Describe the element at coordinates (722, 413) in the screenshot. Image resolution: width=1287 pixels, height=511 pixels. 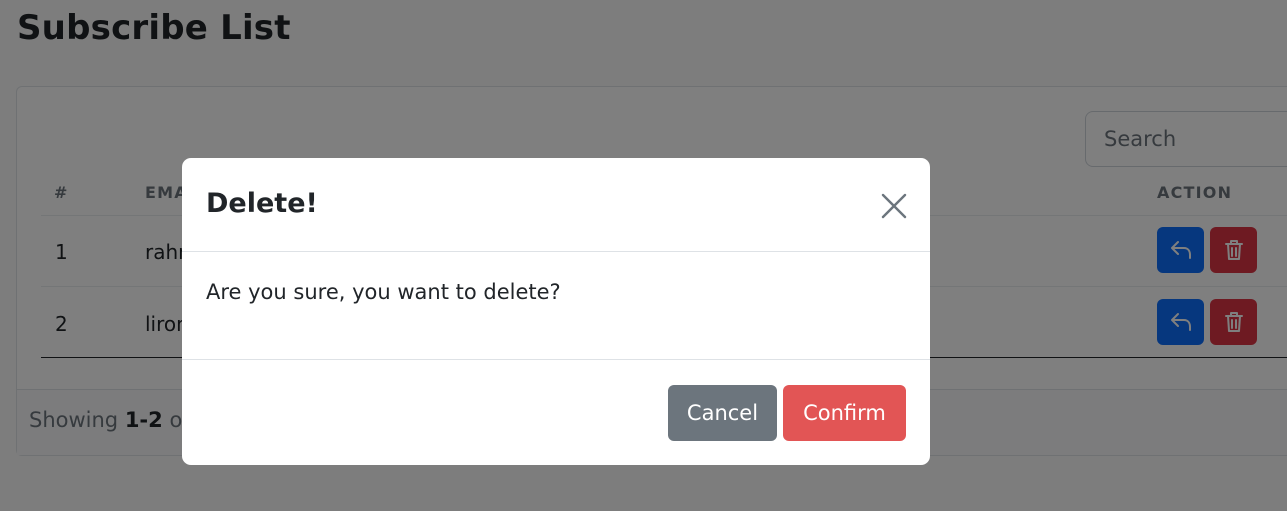
I see `cancel-button: Cancel` at that location.